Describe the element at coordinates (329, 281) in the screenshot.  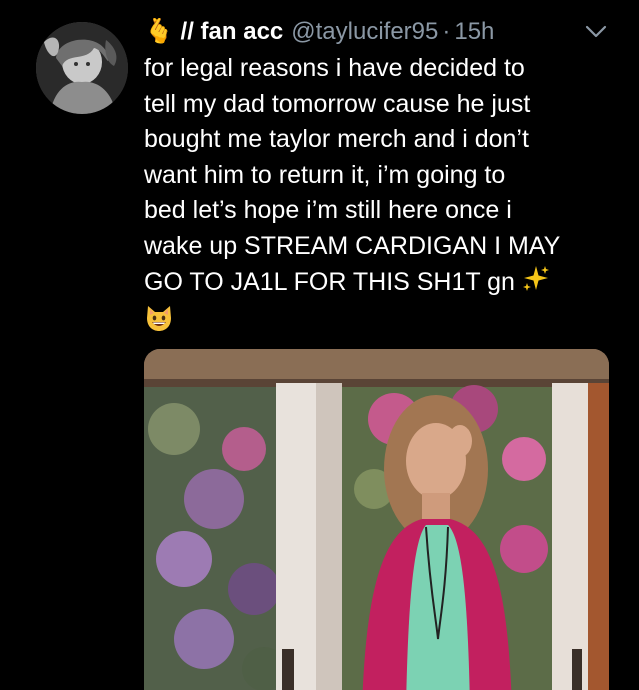
I see `tweet-text-line-content: GO TO JA1L FOR THIS SH1T gn` at that location.